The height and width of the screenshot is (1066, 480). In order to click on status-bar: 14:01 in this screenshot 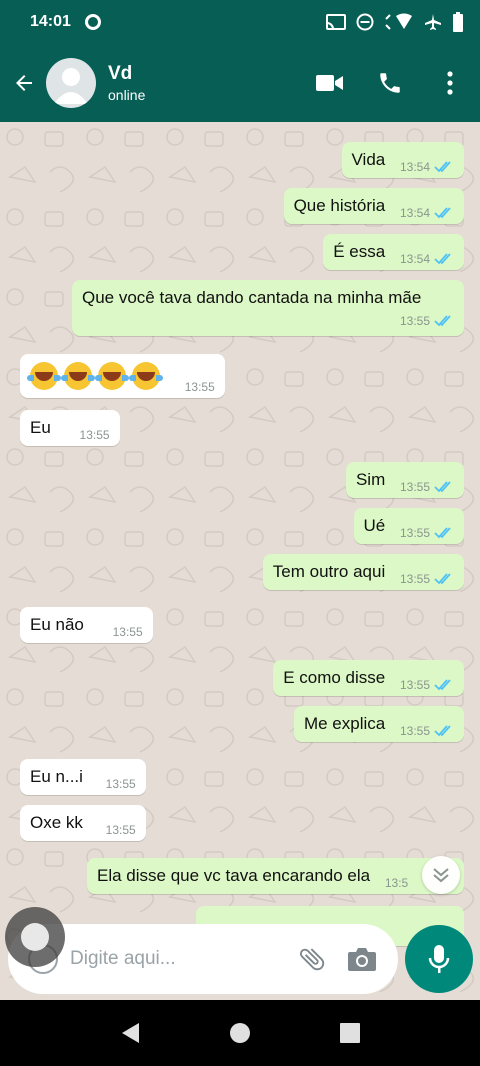, I will do `click(240, 22)`.